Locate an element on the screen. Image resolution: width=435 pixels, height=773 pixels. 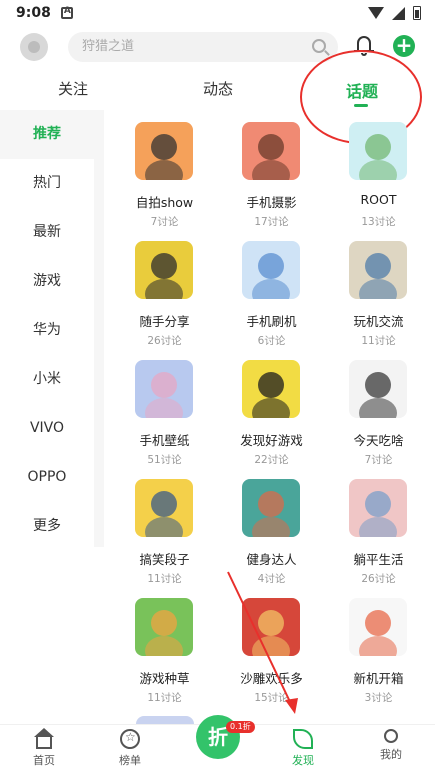
topic-name: 游戏种草 is located at coordinates (164, 678).